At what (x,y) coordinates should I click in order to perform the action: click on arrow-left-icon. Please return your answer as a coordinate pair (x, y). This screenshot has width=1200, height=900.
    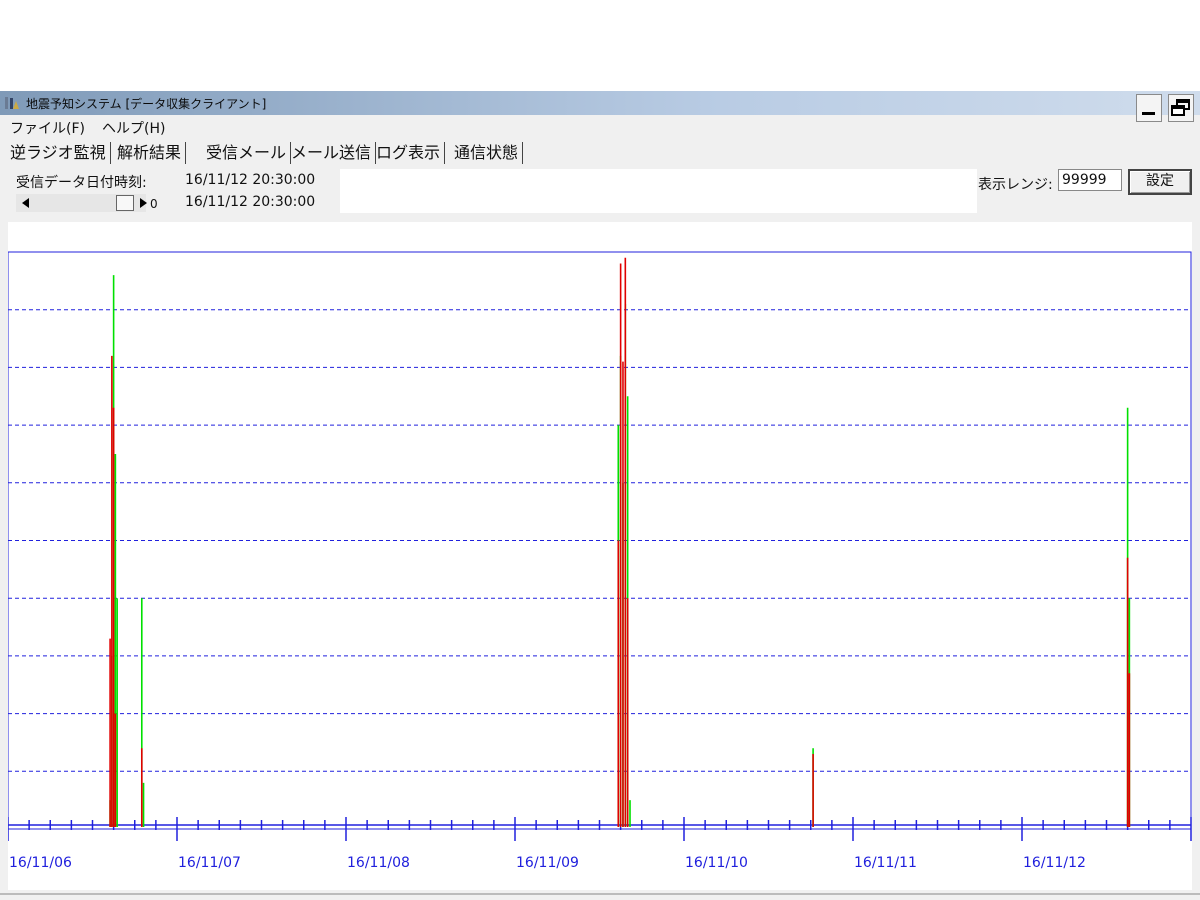
    Looking at the image, I should click on (25, 203).